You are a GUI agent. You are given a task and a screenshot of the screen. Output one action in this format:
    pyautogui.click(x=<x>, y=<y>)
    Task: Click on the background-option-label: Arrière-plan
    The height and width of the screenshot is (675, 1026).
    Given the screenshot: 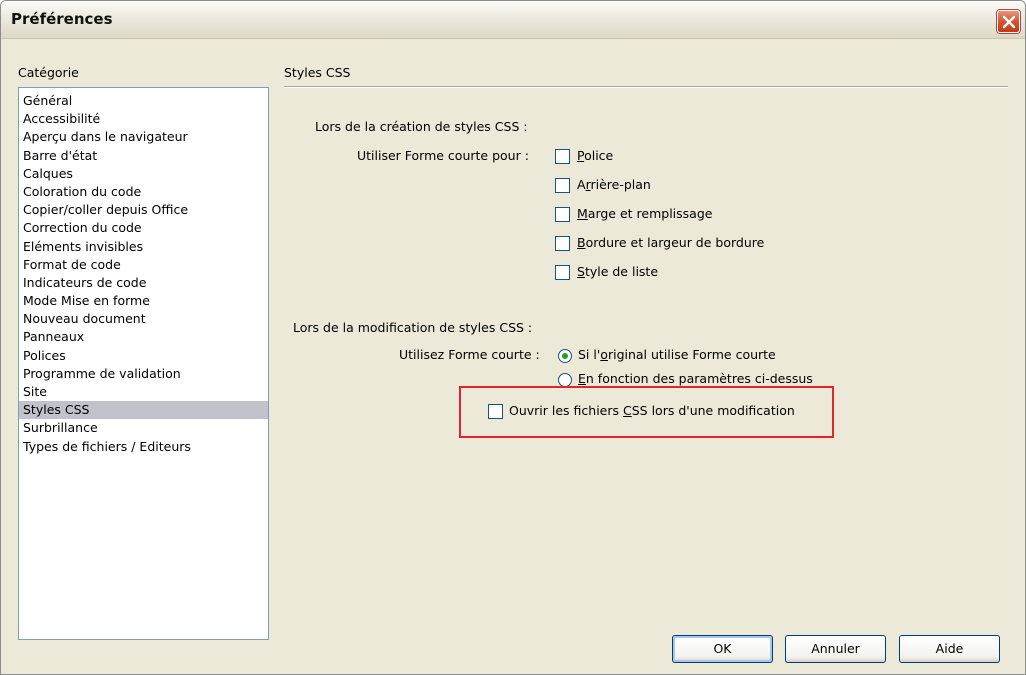 What is the action you would take?
    pyautogui.click(x=614, y=184)
    